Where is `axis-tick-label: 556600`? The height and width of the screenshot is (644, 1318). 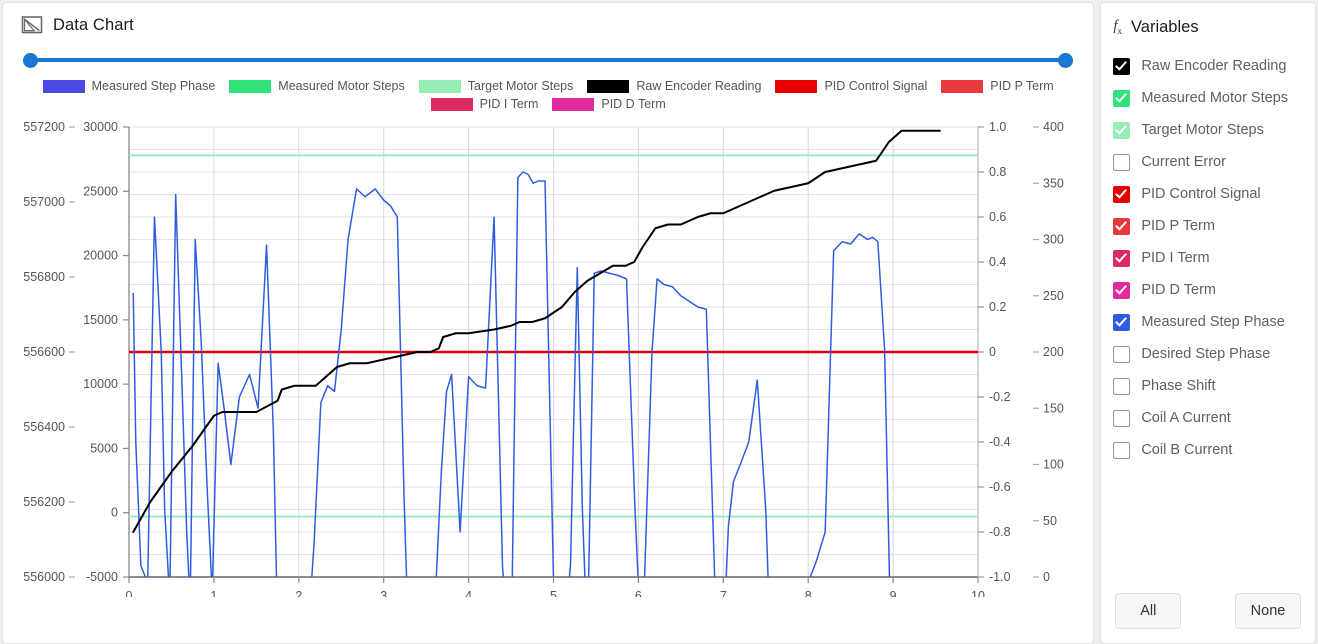
axis-tick-label: 556600 is located at coordinates (44, 352).